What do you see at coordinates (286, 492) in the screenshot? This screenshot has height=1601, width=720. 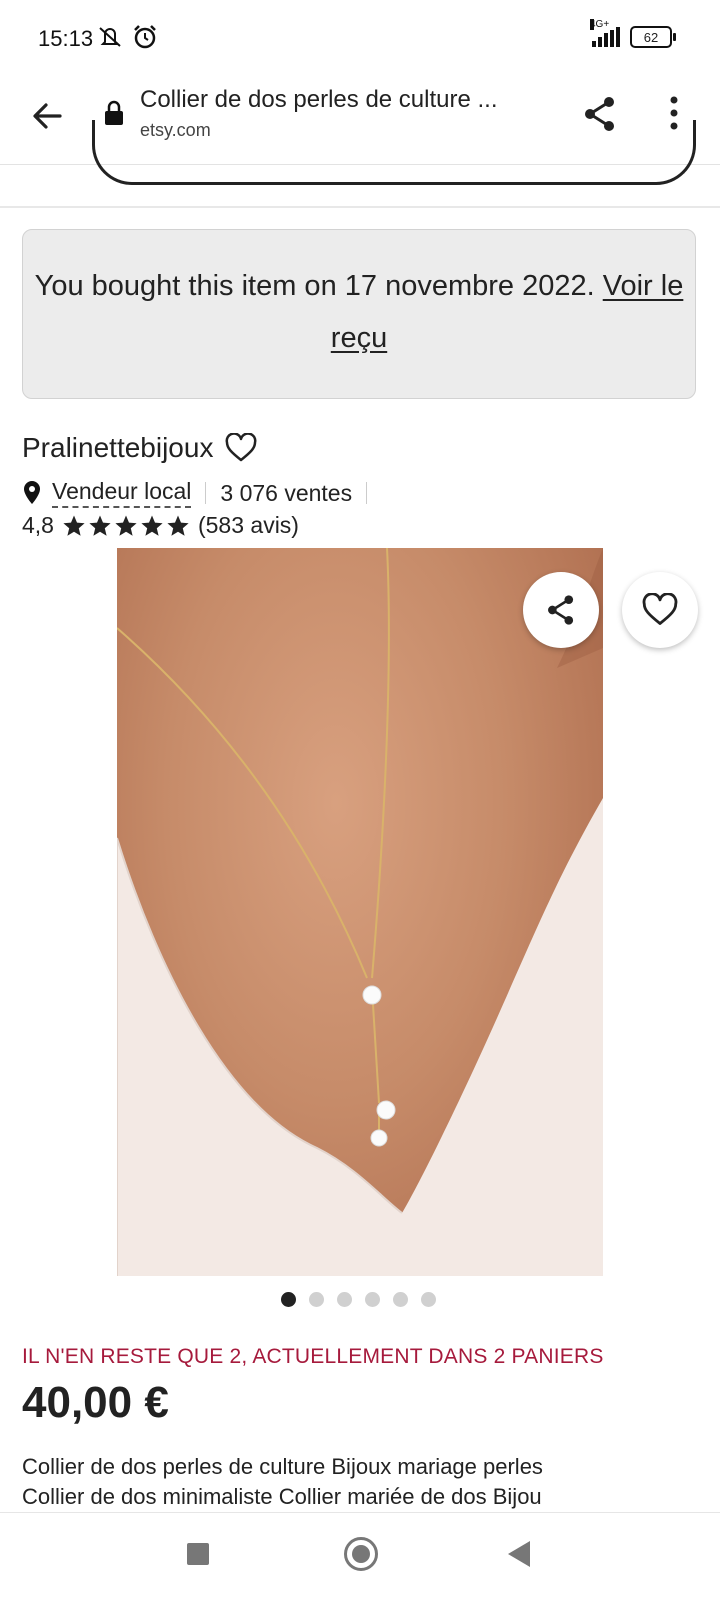 I see `sales-count: 3 076 ventes` at bounding box center [286, 492].